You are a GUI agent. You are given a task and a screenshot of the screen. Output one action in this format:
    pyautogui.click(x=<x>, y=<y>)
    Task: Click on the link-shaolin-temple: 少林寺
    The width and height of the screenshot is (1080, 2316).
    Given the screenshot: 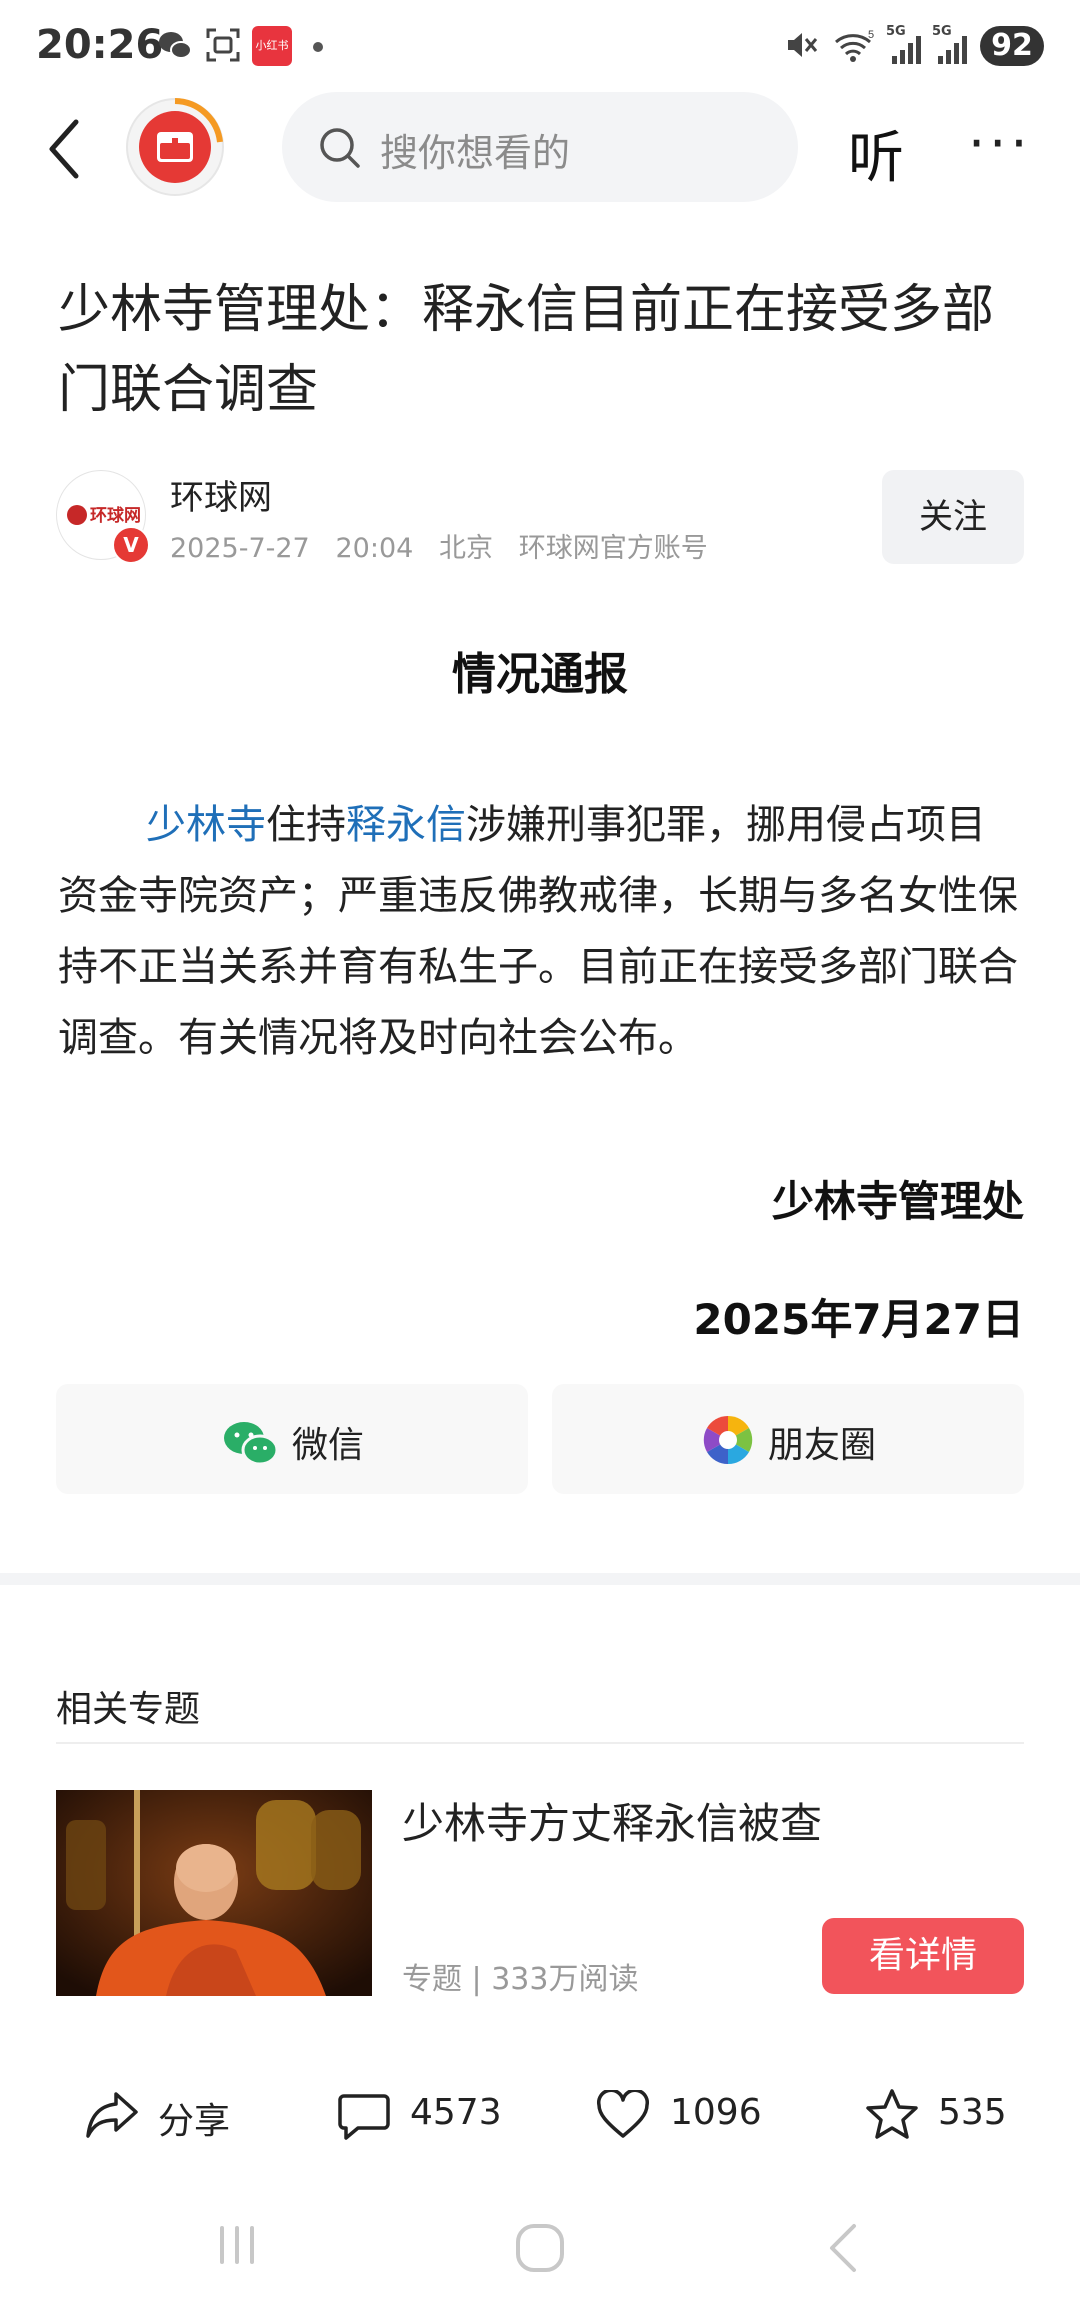 What is the action you would take?
    pyautogui.click(x=206, y=825)
    